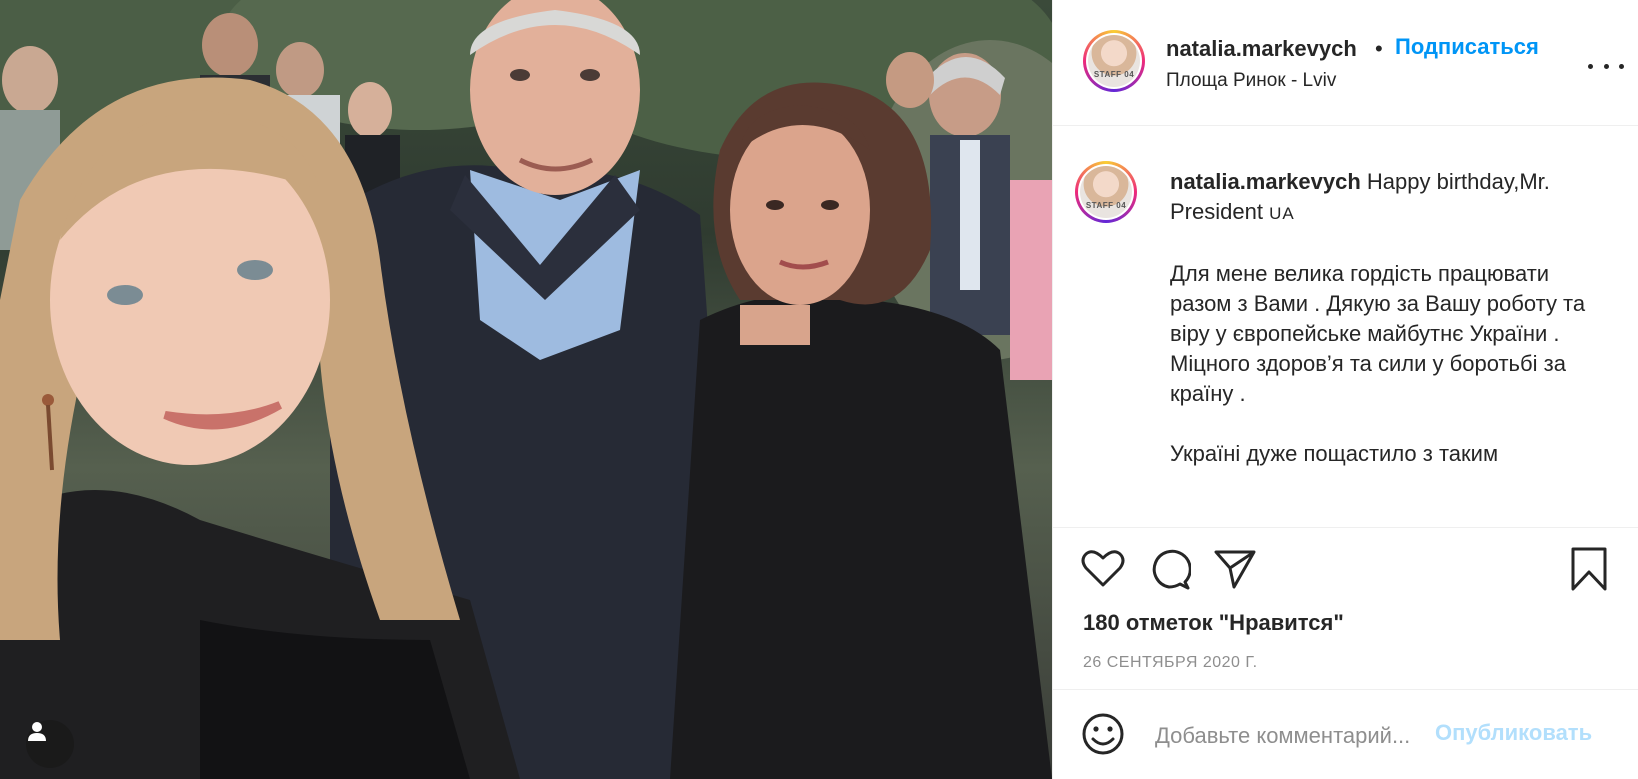 Image resolution: width=1638 pixels, height=779 pixels. I want to click on caption-avatar: STAFF 04, so click(1106, 192).